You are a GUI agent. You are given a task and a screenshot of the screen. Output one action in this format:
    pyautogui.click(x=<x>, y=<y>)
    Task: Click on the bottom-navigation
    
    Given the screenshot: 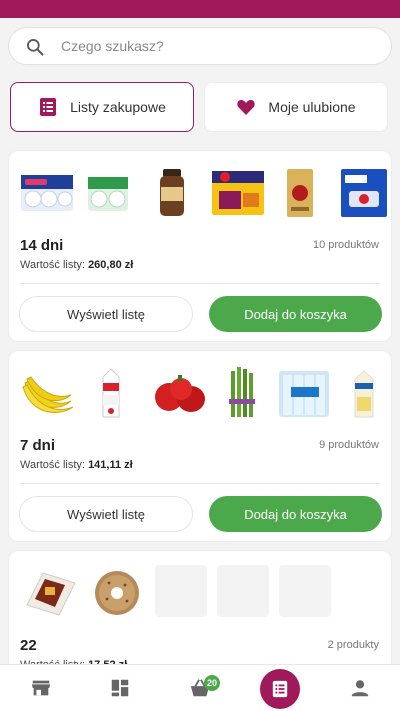 What is the action you would take?
    pyautogui.click(x=200, y=687)
    